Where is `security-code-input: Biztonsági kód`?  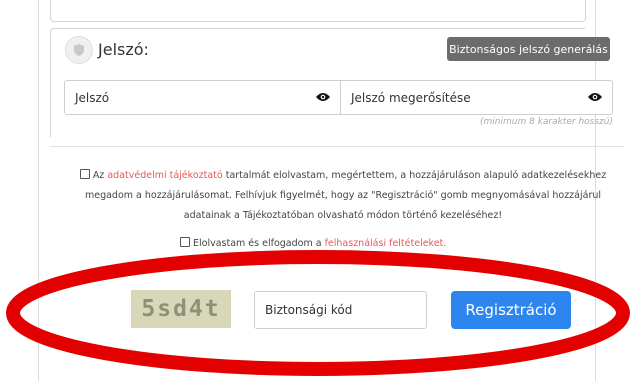
security-code-input: Biztonsági kód is located at coordinates (340, 310).